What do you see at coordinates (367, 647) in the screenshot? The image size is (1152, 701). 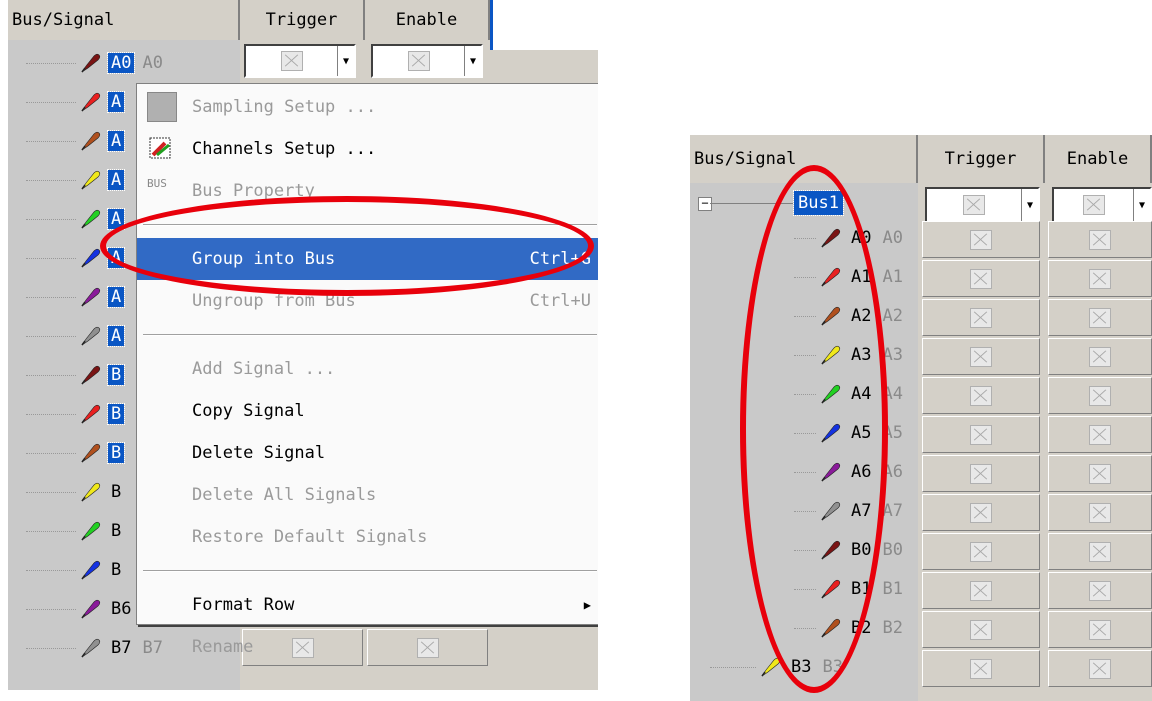 I see `menu-item: Rename` at bounding box center [367, 647].